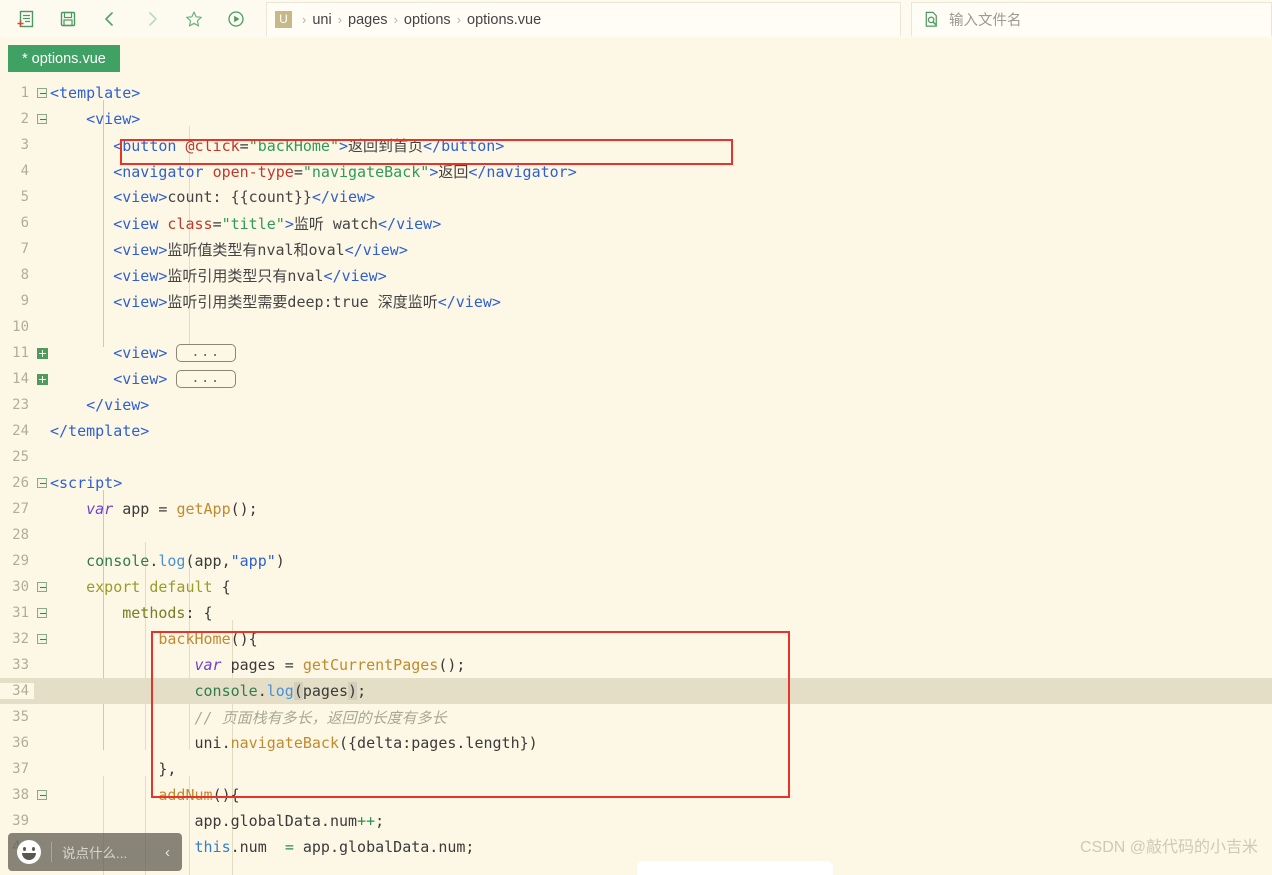 The width and height of the screenshot is (1272, 875). What do you see at coordinates (100, 431) in the screenshot?
I see `code-text: </template>` at bounding box center [100, 431].